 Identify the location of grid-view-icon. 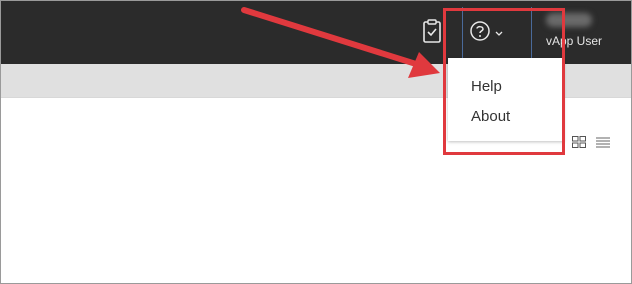
(579, 141).